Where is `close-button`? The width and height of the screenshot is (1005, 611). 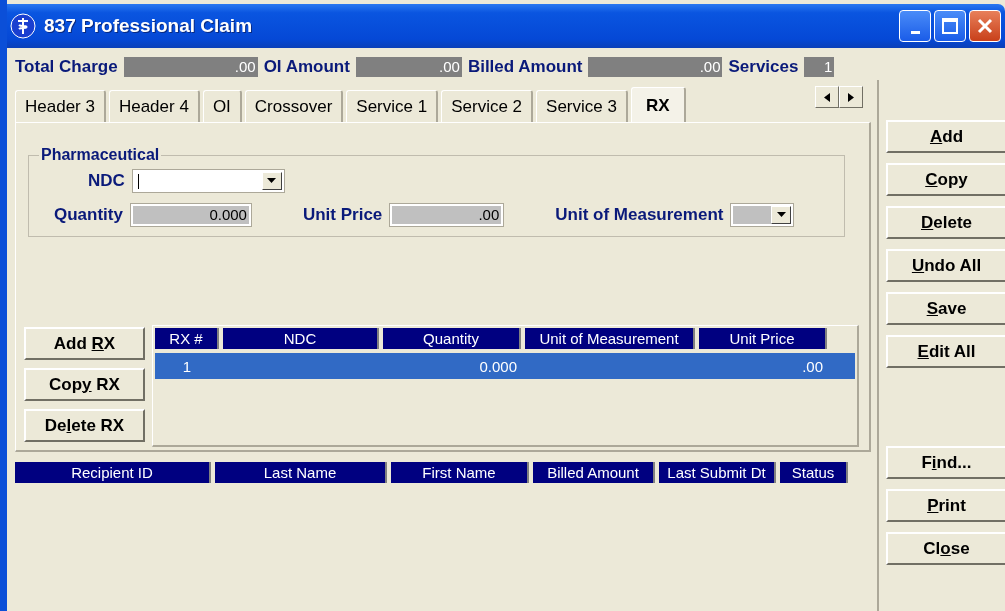
close-button is located at coordinates (985, 26).